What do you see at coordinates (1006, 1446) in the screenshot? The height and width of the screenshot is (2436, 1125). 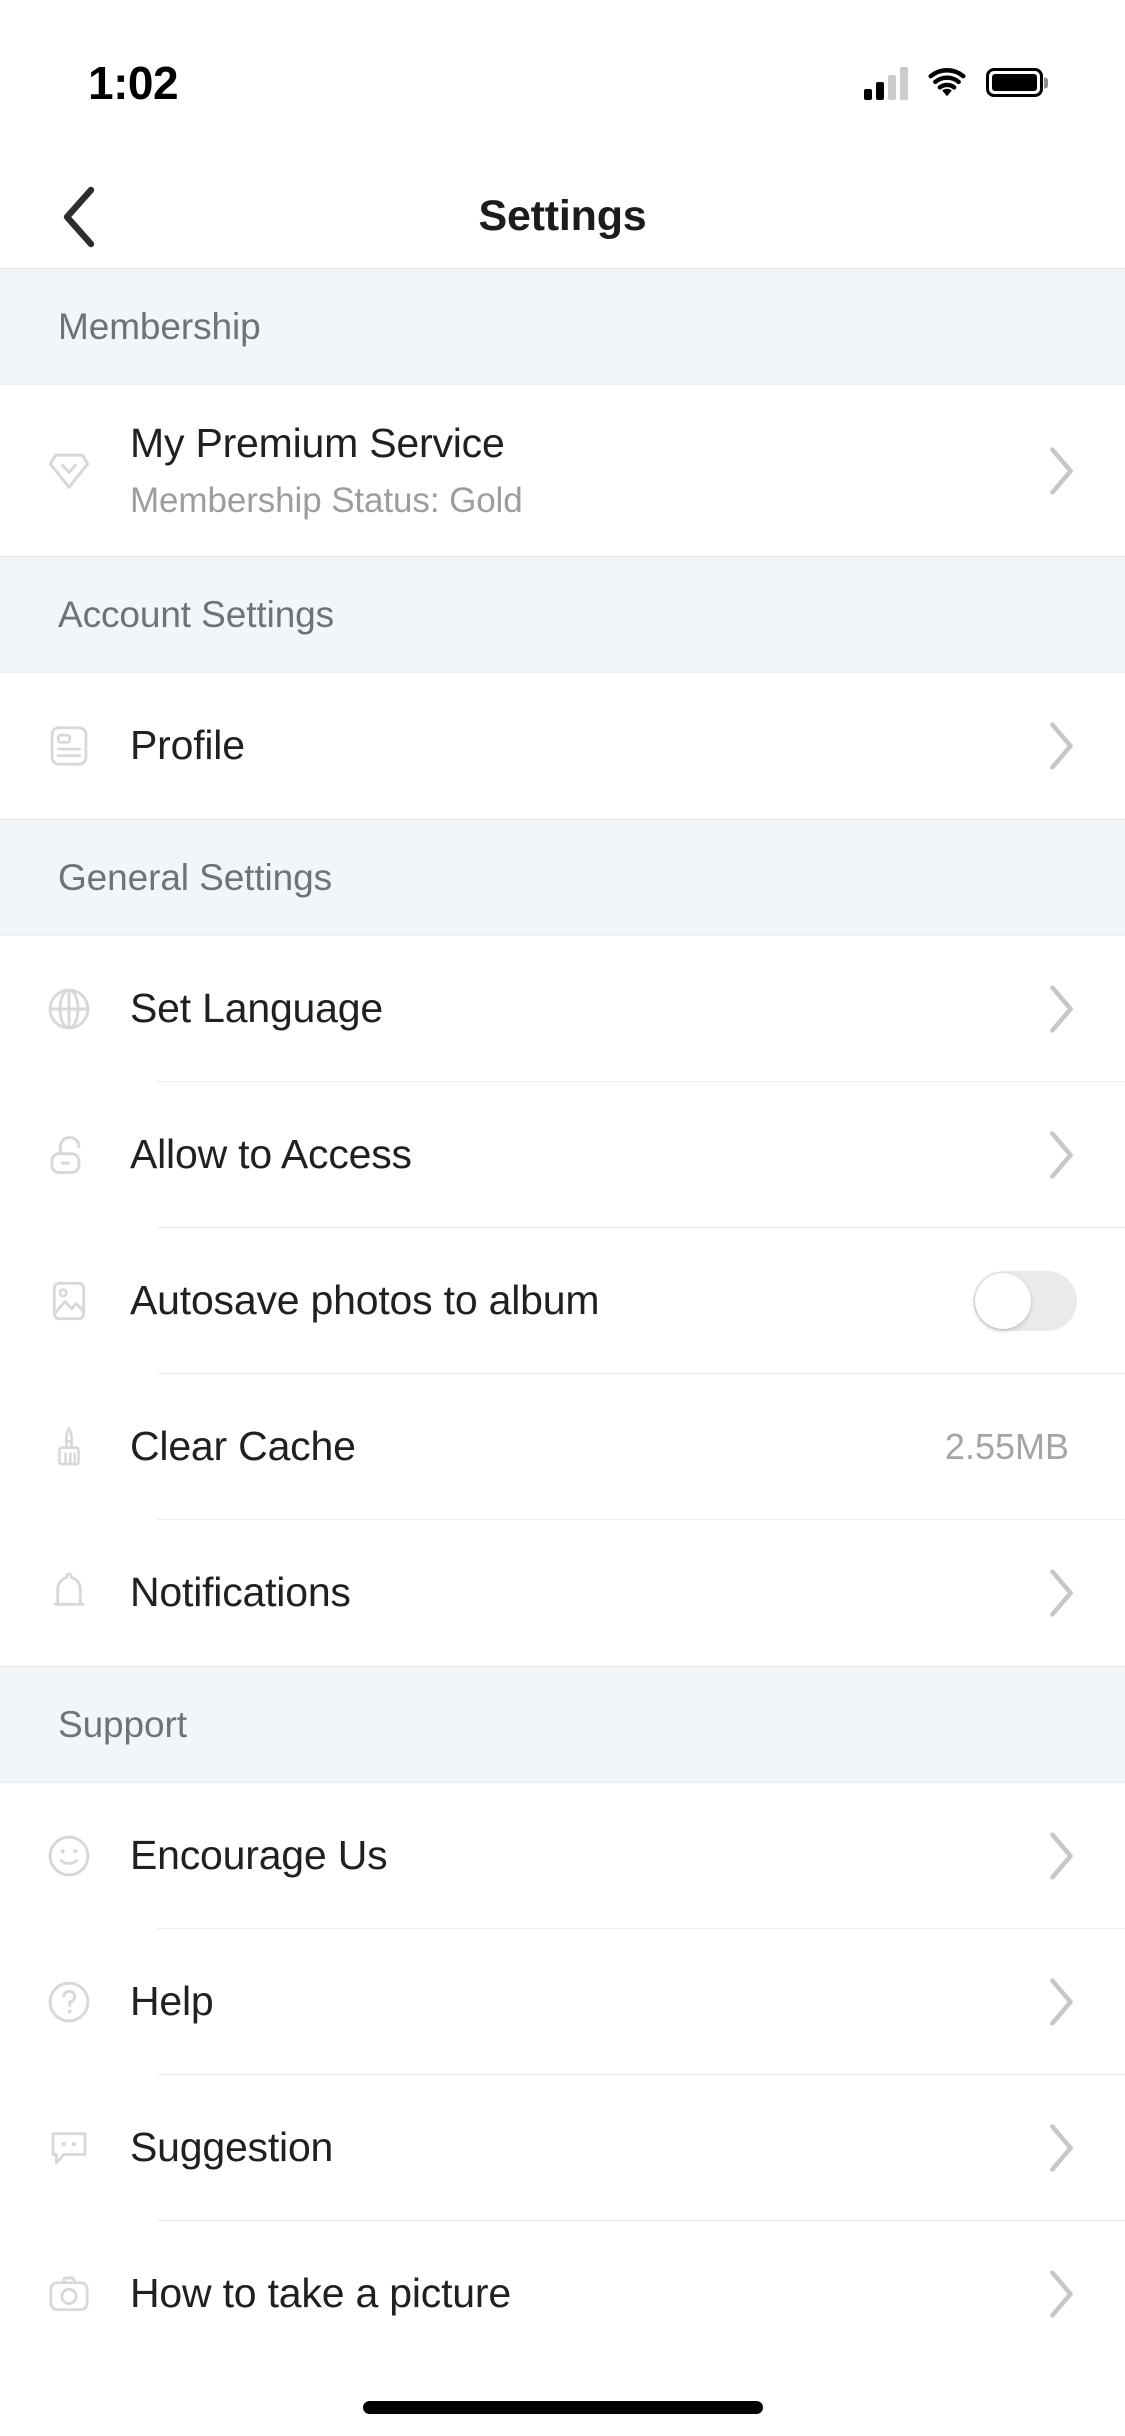 I see `clear-cache-size-value: 2.55MB` at bounding box center [1006, 1446].